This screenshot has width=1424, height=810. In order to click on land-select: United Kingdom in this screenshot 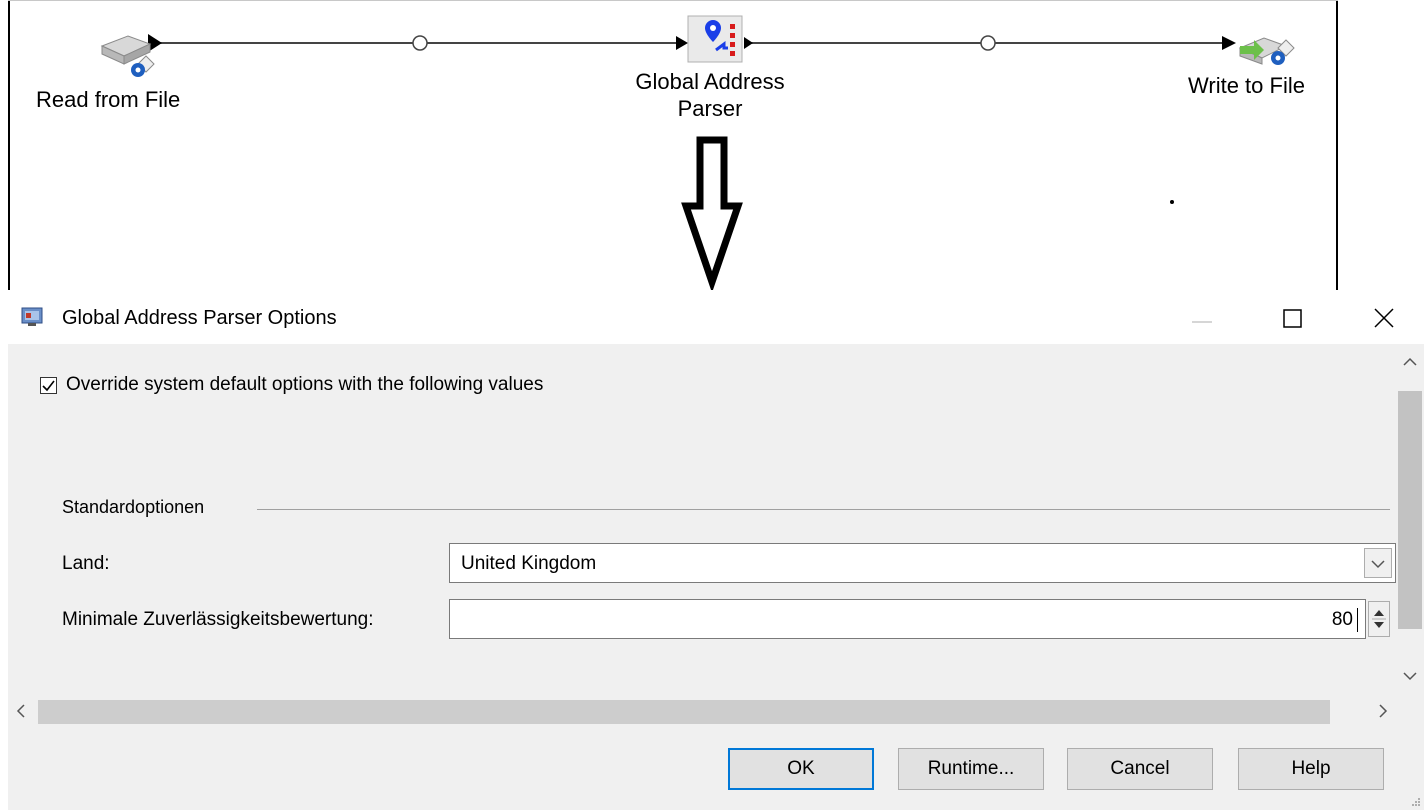, I will do `click(922, 563)`.